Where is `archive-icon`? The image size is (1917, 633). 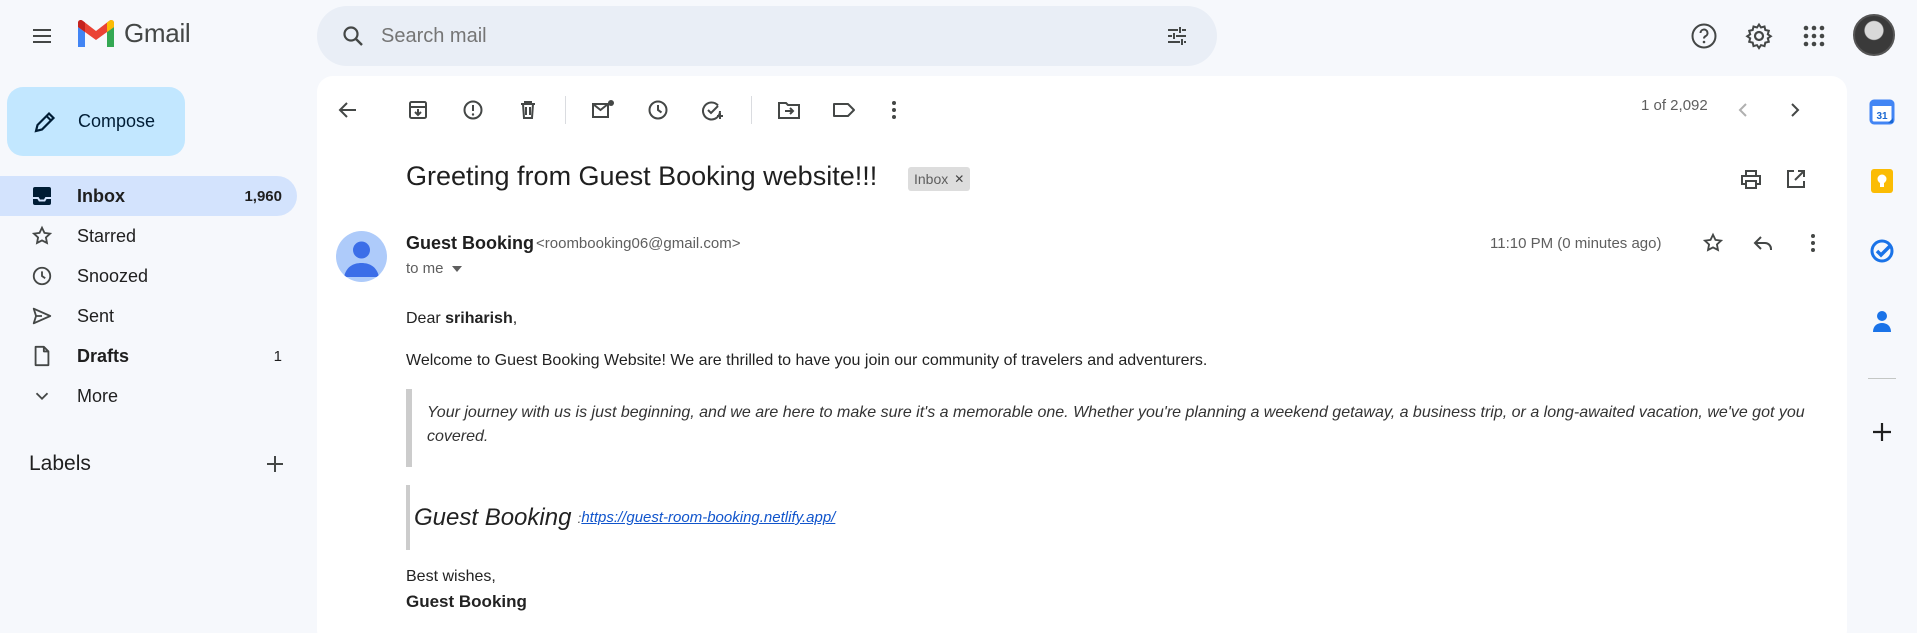 archive-icon is located at coordinates (418, 110).